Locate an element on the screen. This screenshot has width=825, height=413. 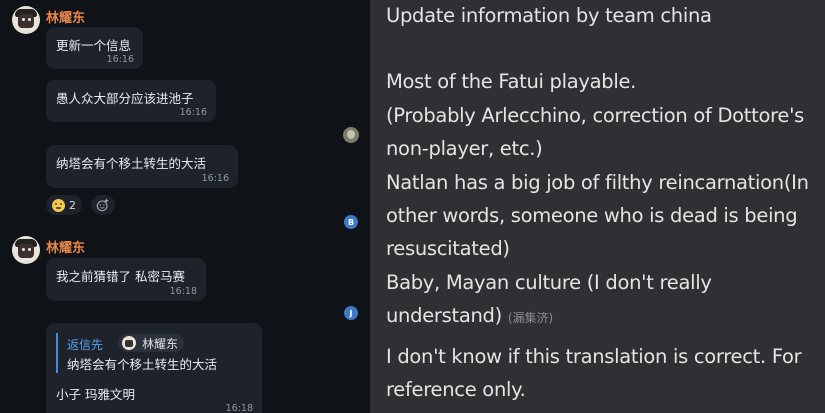
reaction-chip: 2 is located at coordinates (64, 205).